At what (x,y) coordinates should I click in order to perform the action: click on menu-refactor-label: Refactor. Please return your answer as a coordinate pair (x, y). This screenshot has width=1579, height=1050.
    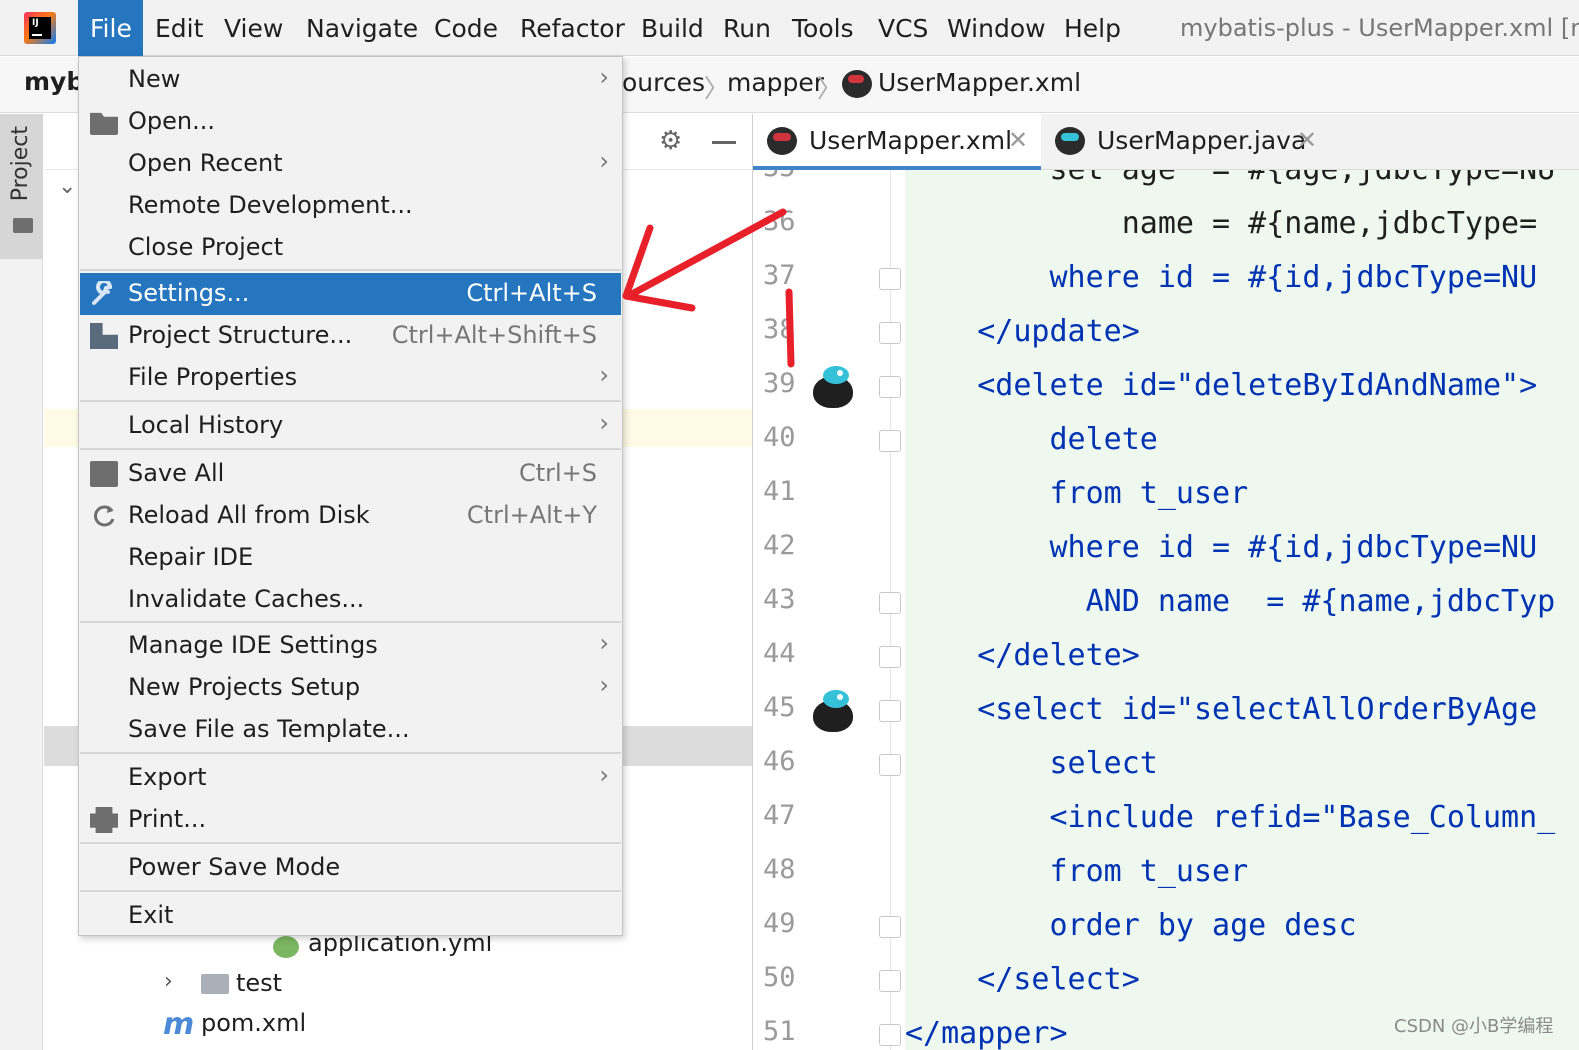
    Looking at the image, I should click on (572, 28).